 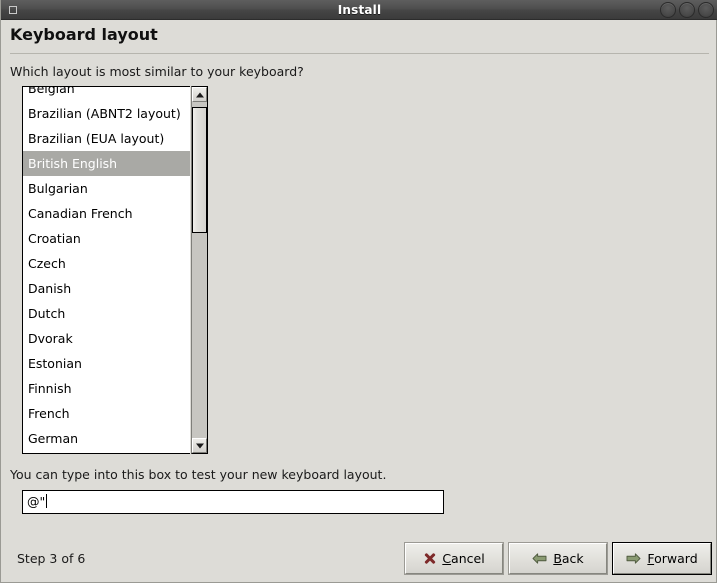 What do you see at coordinates (106, 113) in the screenshot?
I see `list-item: Brazilian (ABNT2 layout)` at bounding box center [106, 113].